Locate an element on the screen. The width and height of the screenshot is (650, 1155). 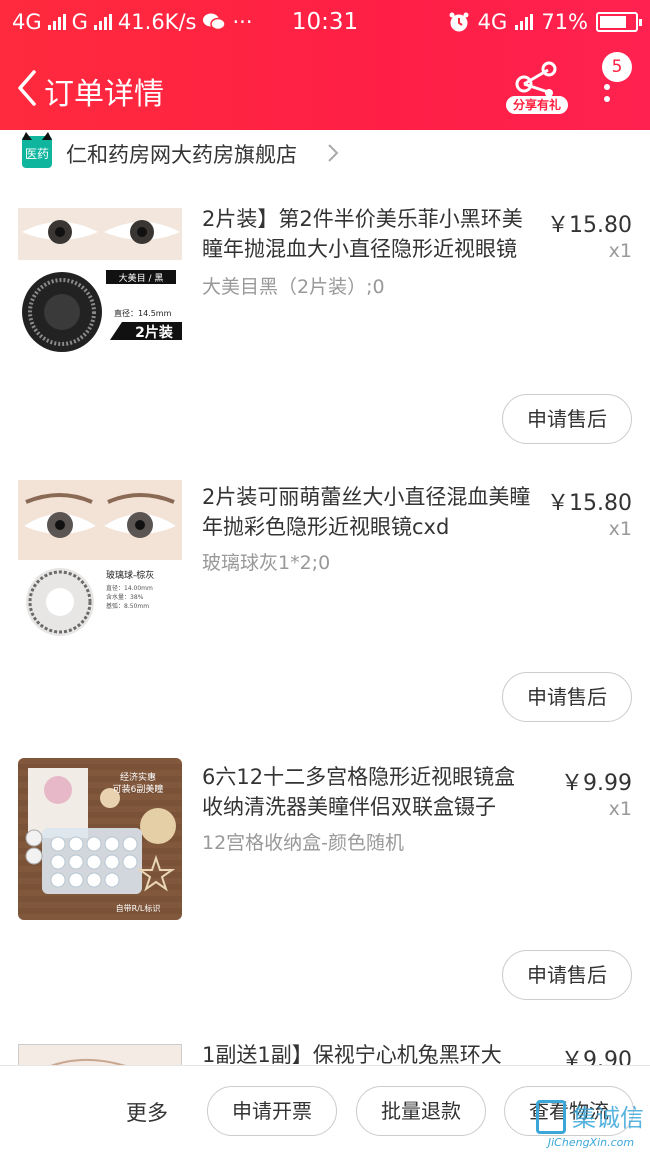
back-arrow-icon is located at coordinates (26, 88).